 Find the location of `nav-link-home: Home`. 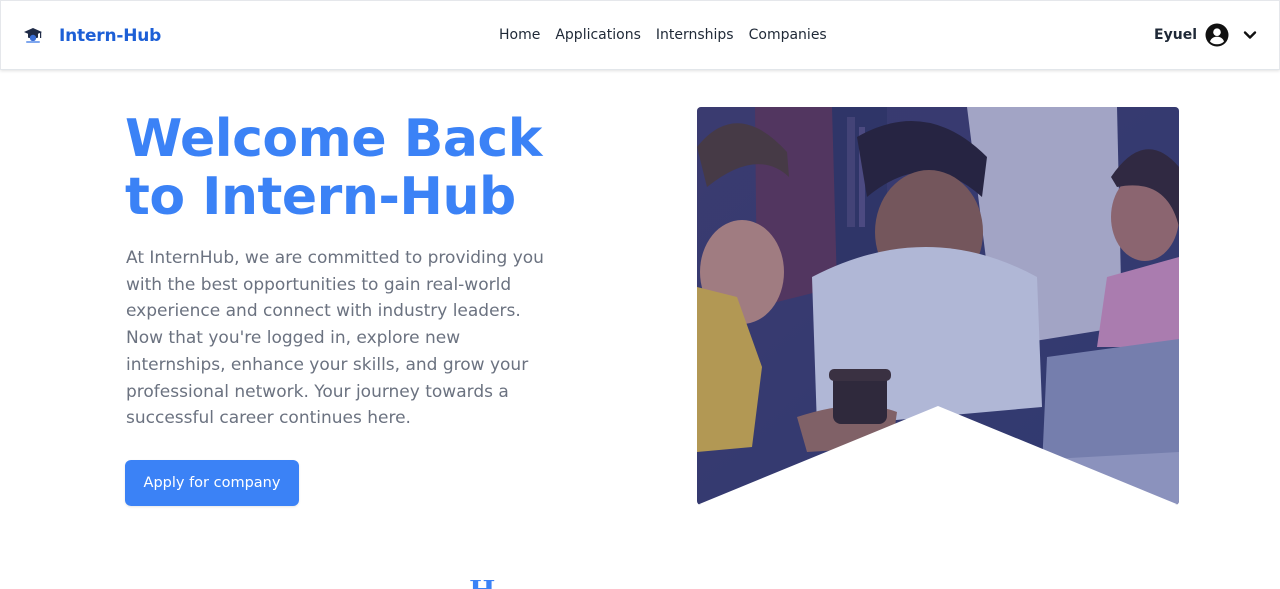

nav-link-home: Home is located at coordinates (519, 35).